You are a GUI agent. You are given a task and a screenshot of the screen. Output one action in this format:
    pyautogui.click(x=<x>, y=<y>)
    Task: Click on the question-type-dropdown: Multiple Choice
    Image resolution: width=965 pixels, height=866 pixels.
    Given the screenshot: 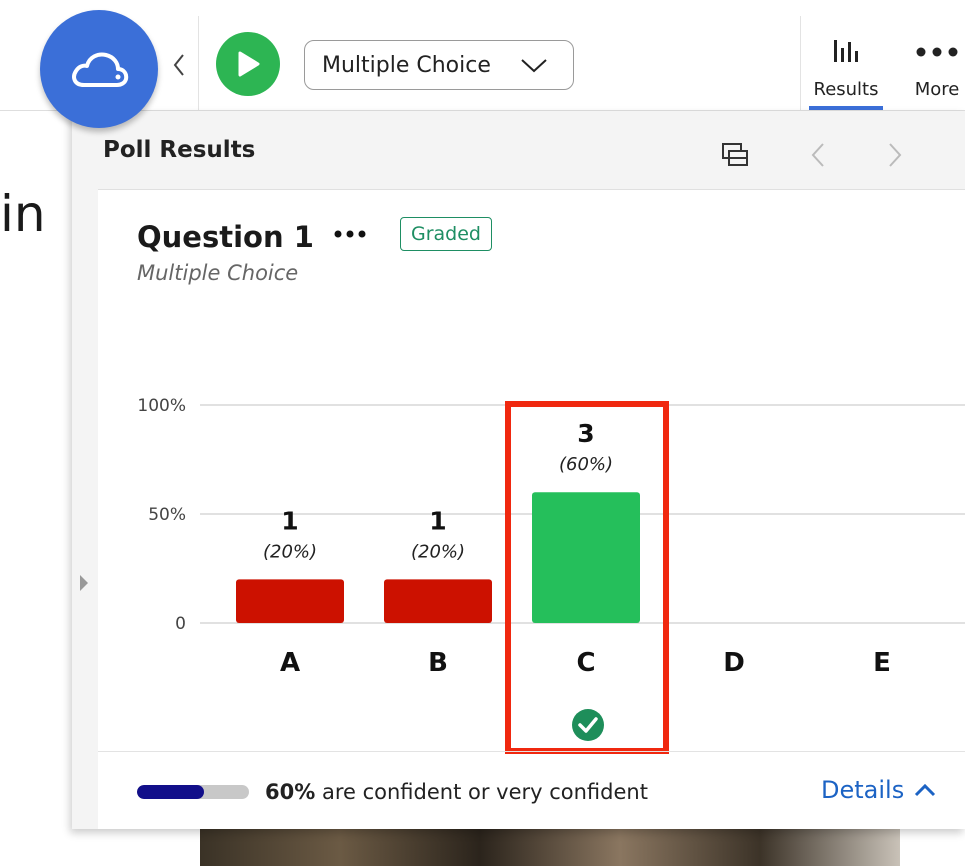 What is the action you would take?
    pyautogui.click(x=439, y=65)
    